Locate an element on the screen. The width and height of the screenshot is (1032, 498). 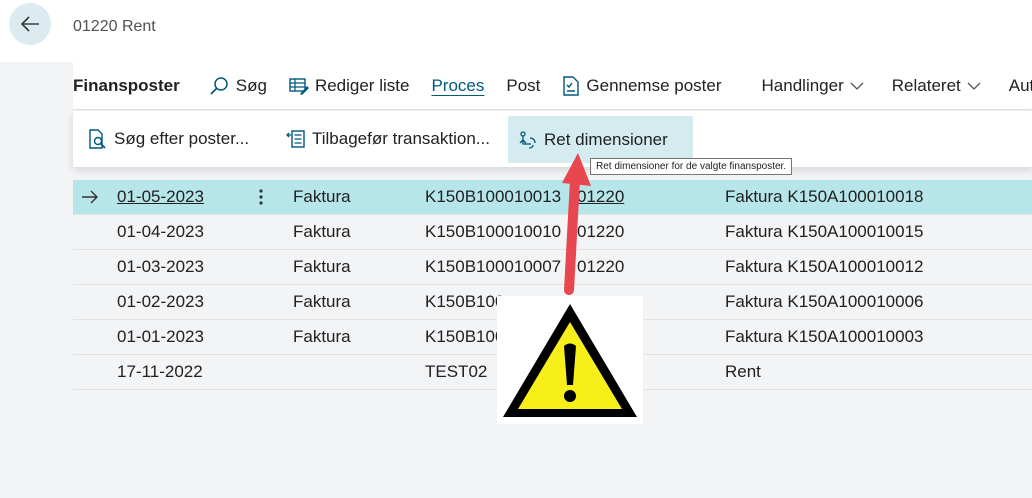
search-button: Søg is located at coordinates (237, 85).